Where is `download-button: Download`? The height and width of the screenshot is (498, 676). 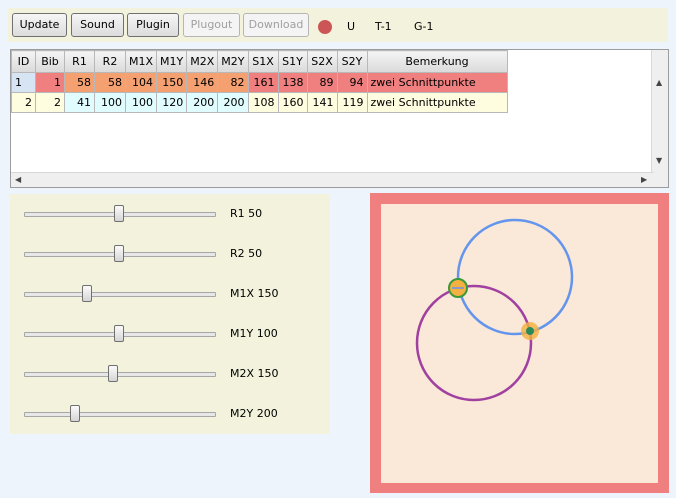
download-button: Download is located at coordinates (276, 25).